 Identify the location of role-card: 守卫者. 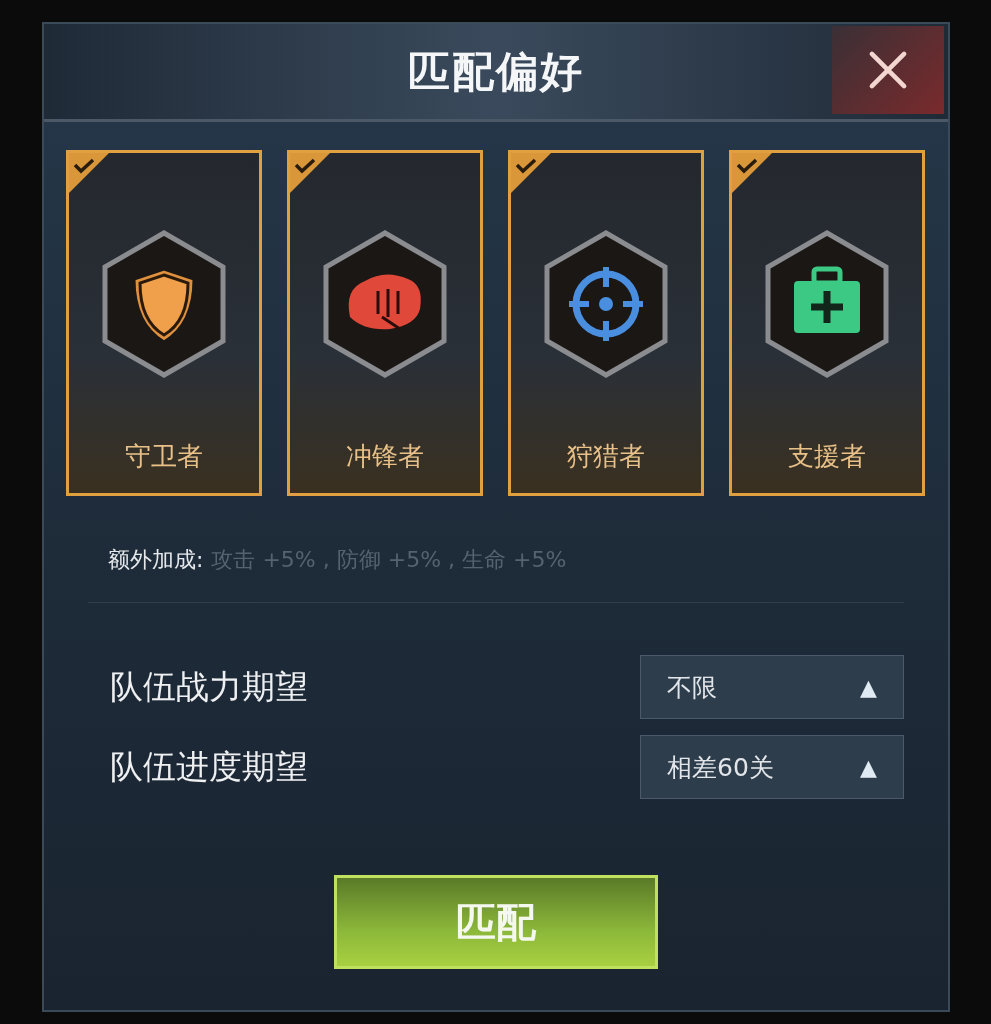
(164, 323).